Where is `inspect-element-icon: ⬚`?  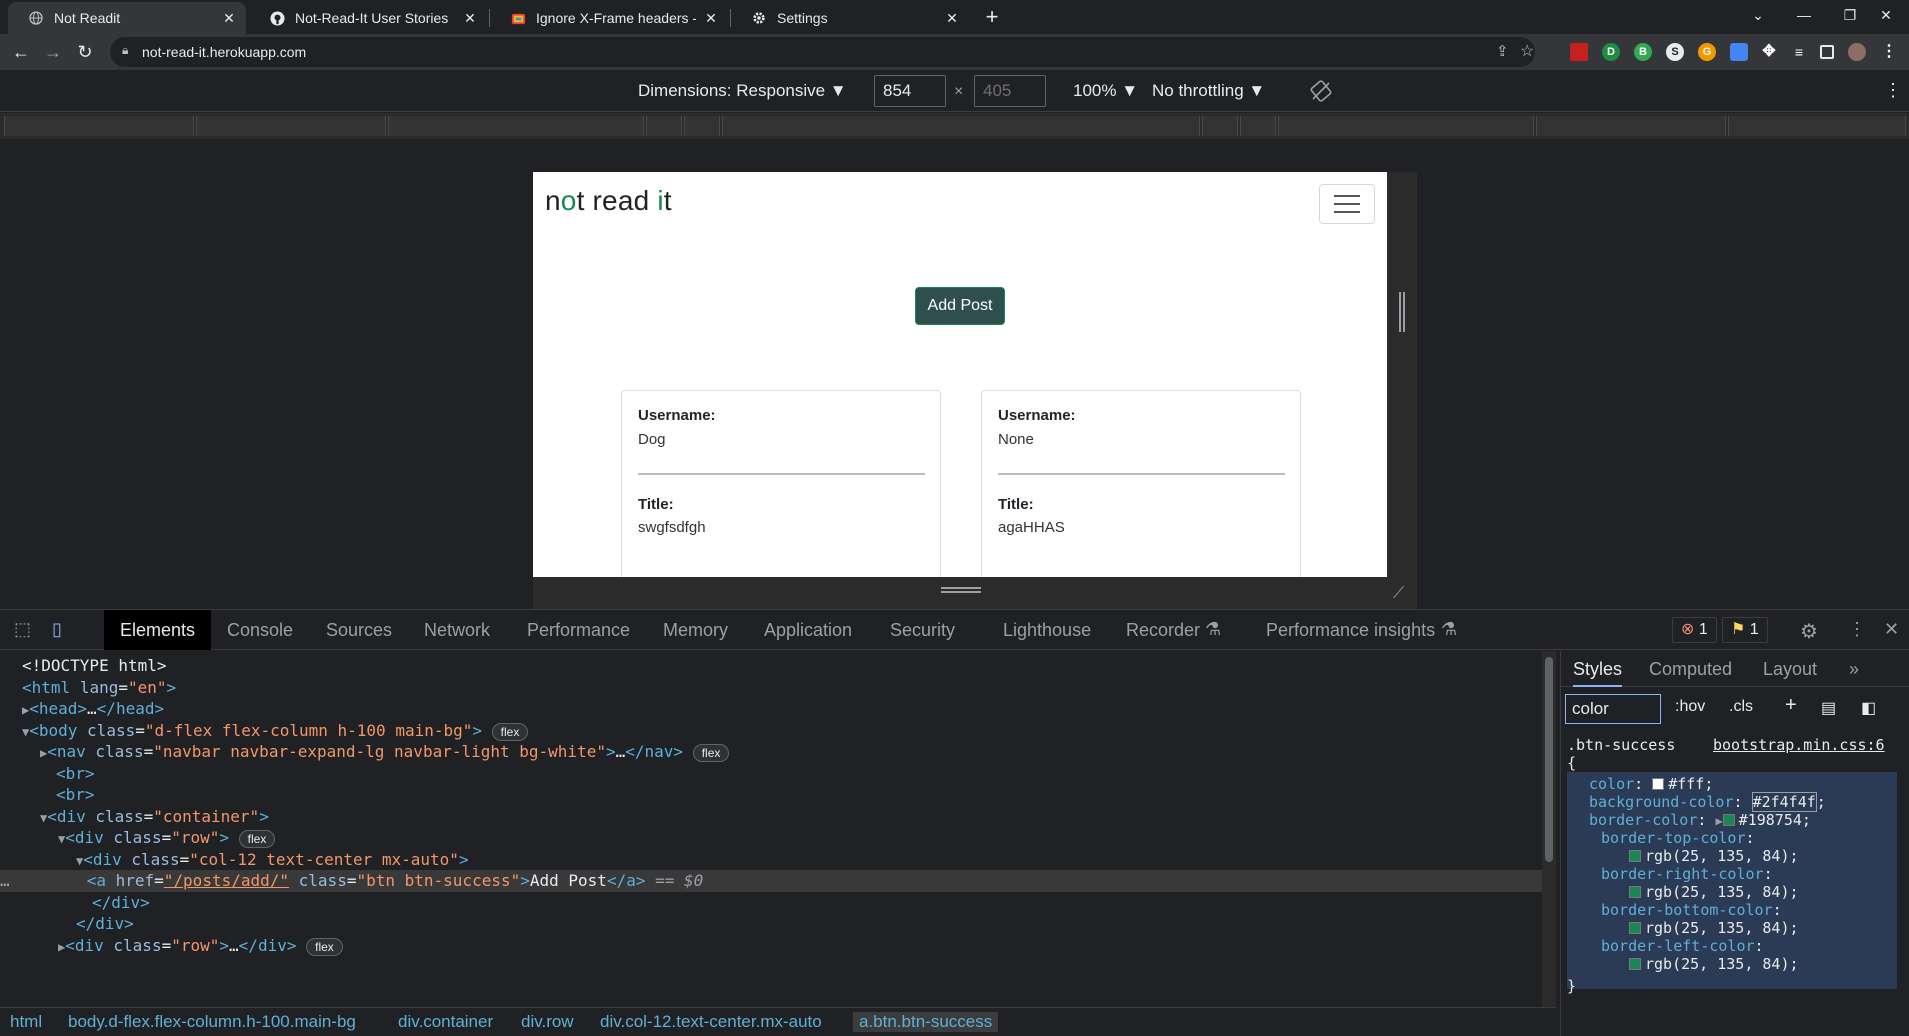 inspect-element-icon: ⬚ is located at coordinates (22, 629).